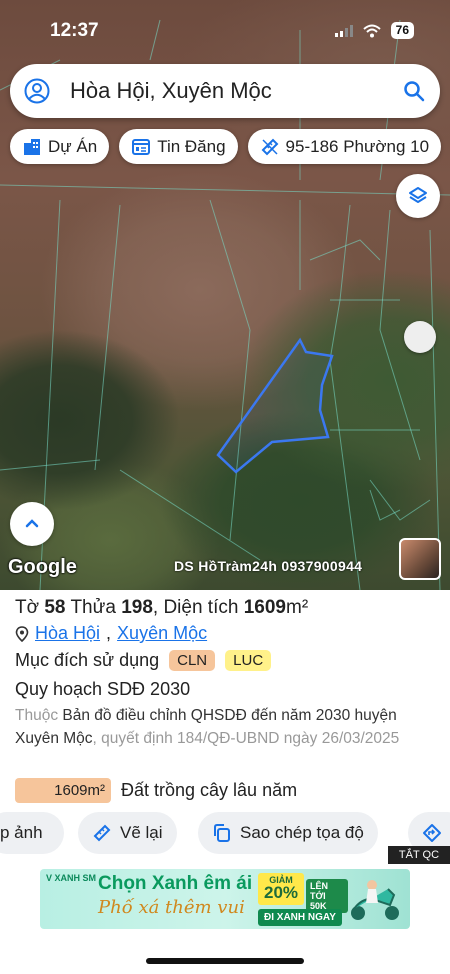  What do you see at coordinates (432, 833) in the screenshot?
I see `directions-icon` at bounding box center [432, 833].